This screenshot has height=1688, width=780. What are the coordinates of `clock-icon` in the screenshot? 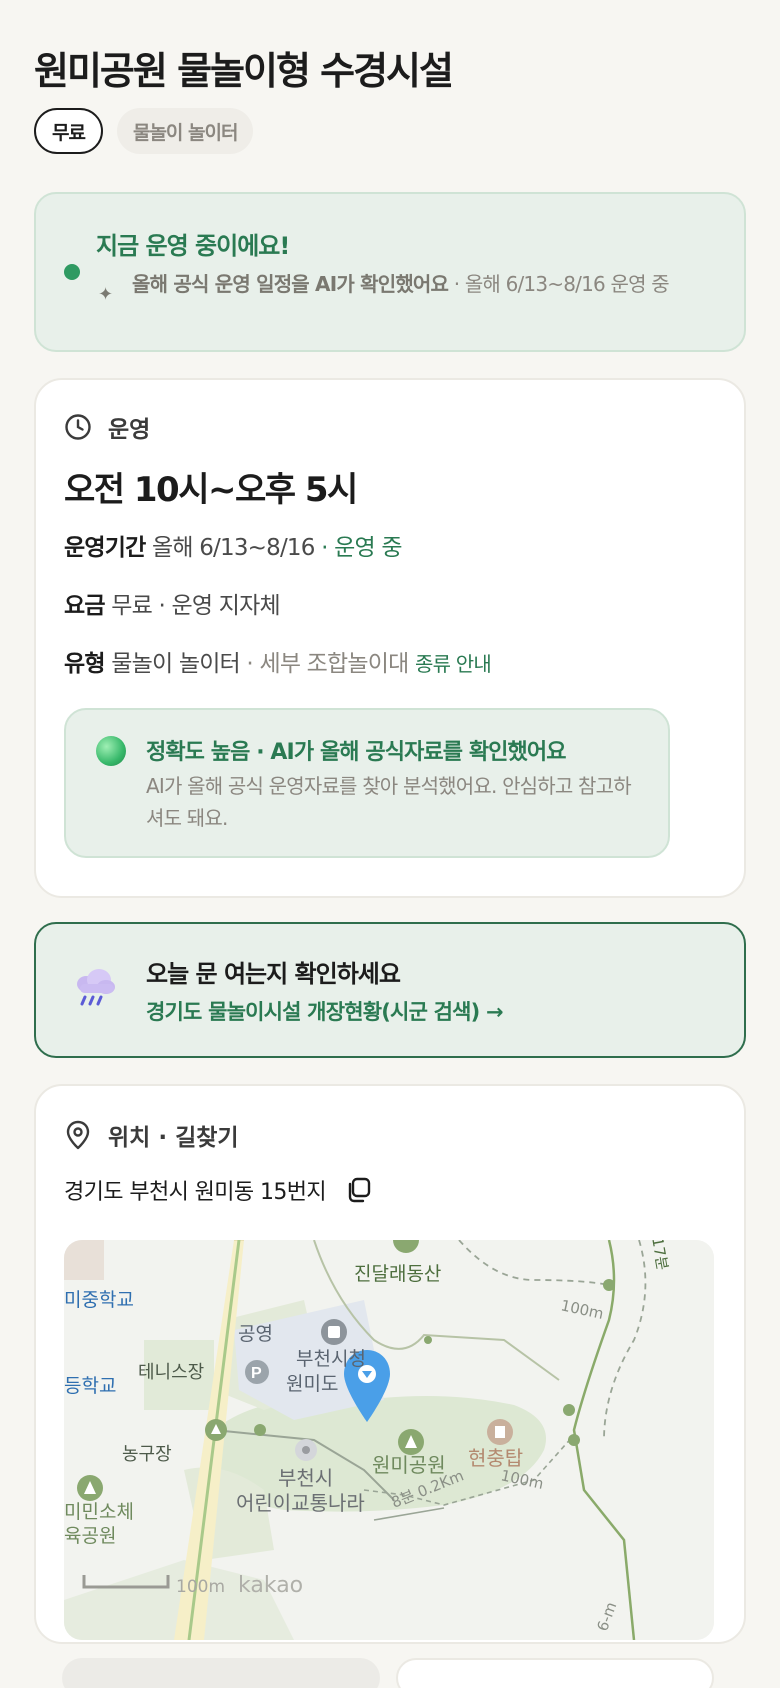 It's located at (78, 427).